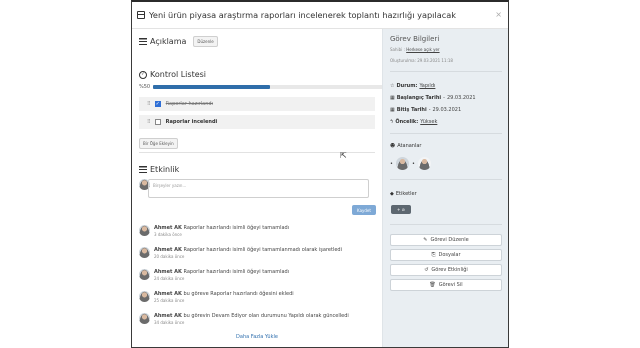 The height and width of the screenshot is (348, 640). What do you see at coordinates (401, 209) in the screenshot?
I see `add-tag-button: + ⊘` at bounding box center [401, 209].